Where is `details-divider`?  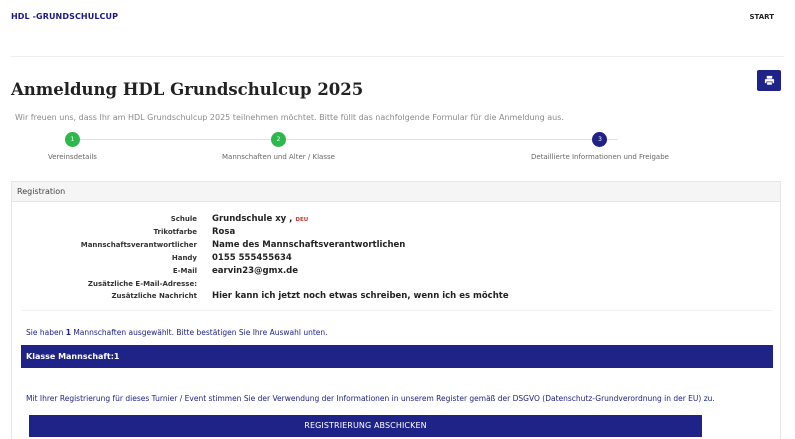 details-divider is located at coordinates (397, 310).